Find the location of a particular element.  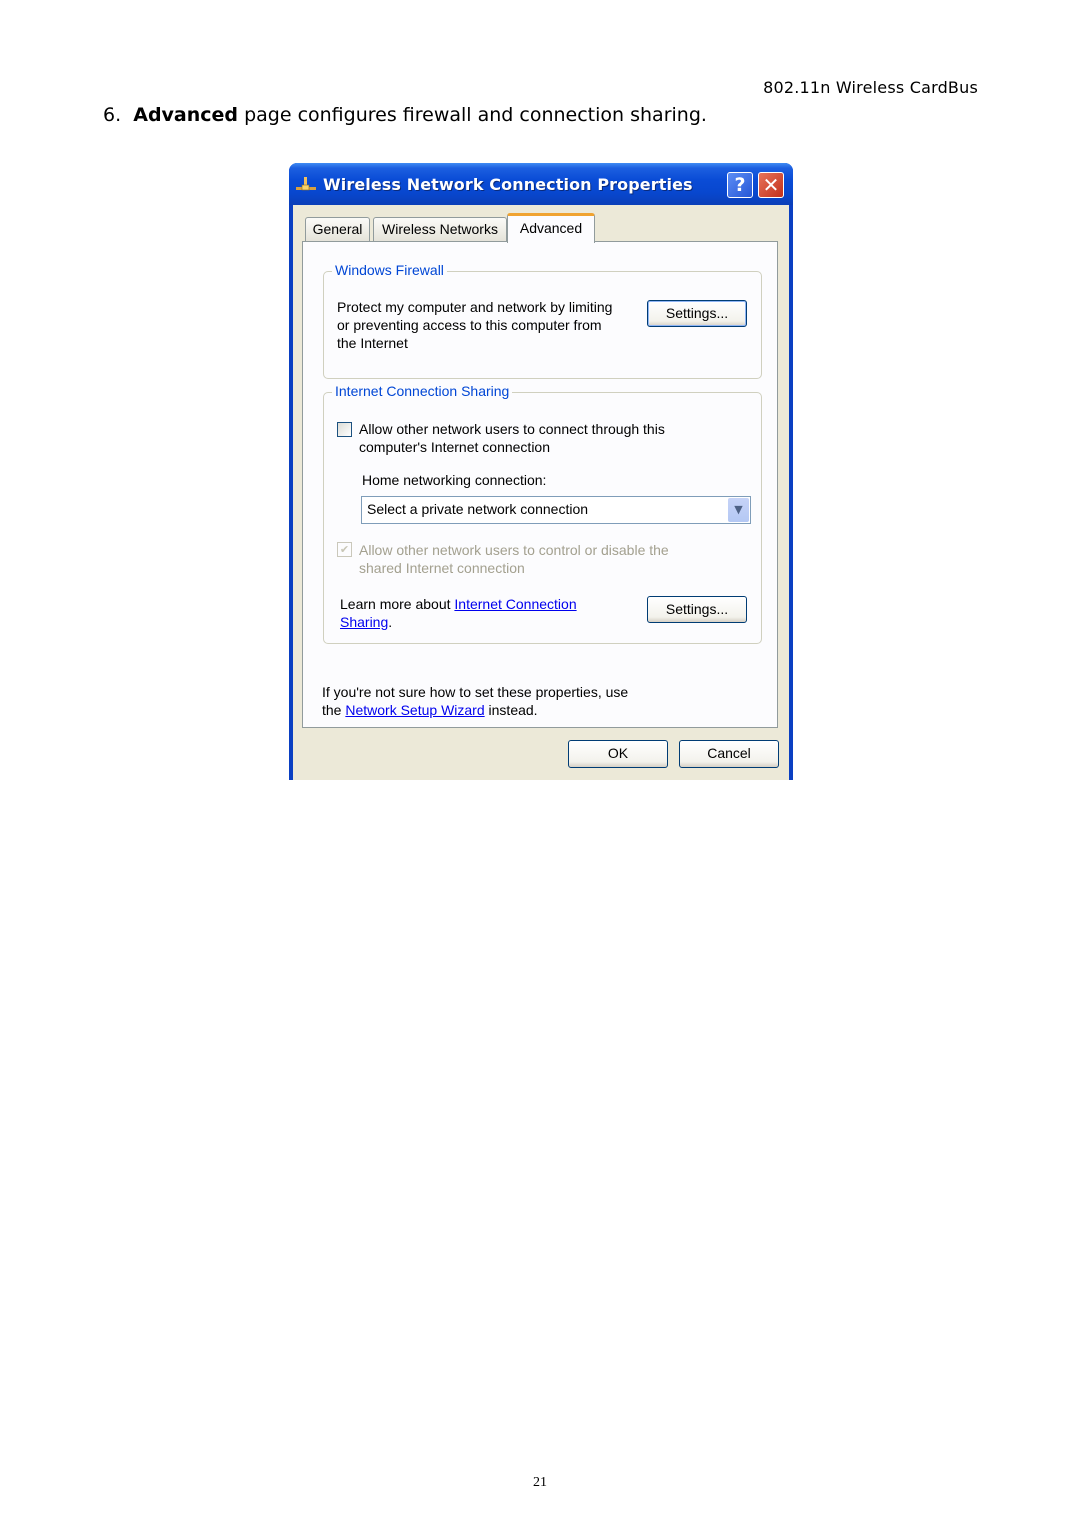

learn-more-suffix: . is located at coordinates (390, 622).